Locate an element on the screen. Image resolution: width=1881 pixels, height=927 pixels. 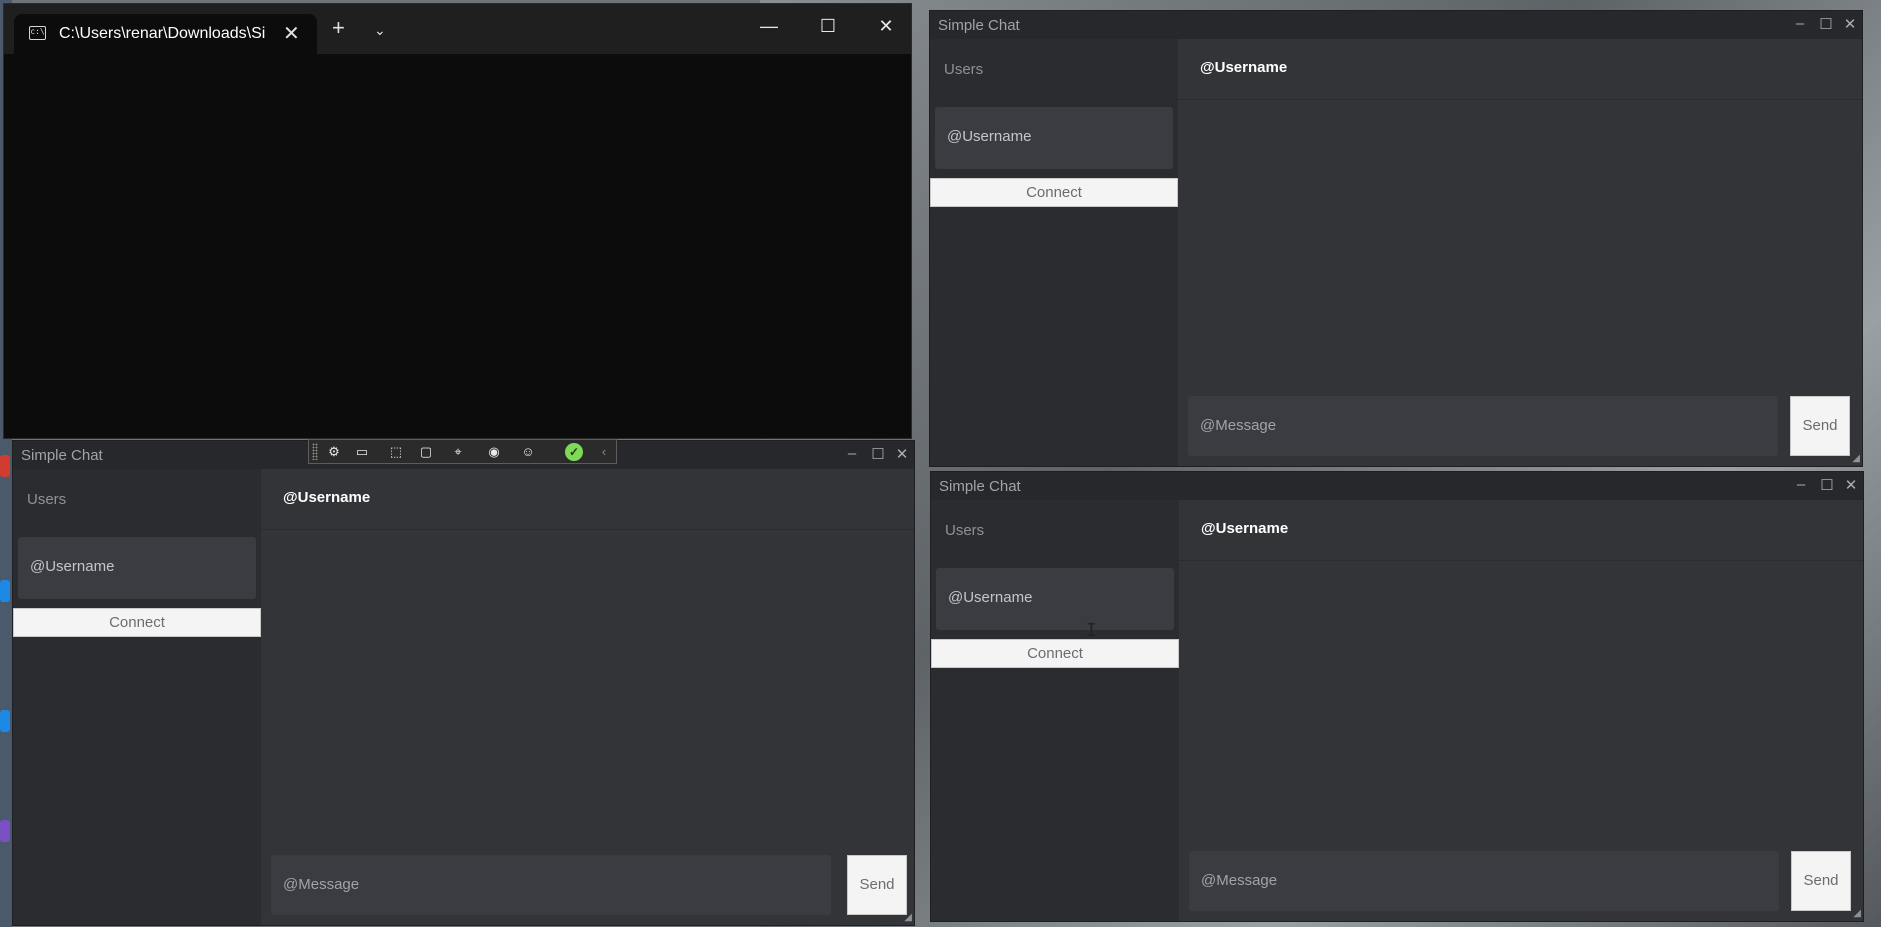
terminal-icon: c:\ is located at coordinates (37, 33).